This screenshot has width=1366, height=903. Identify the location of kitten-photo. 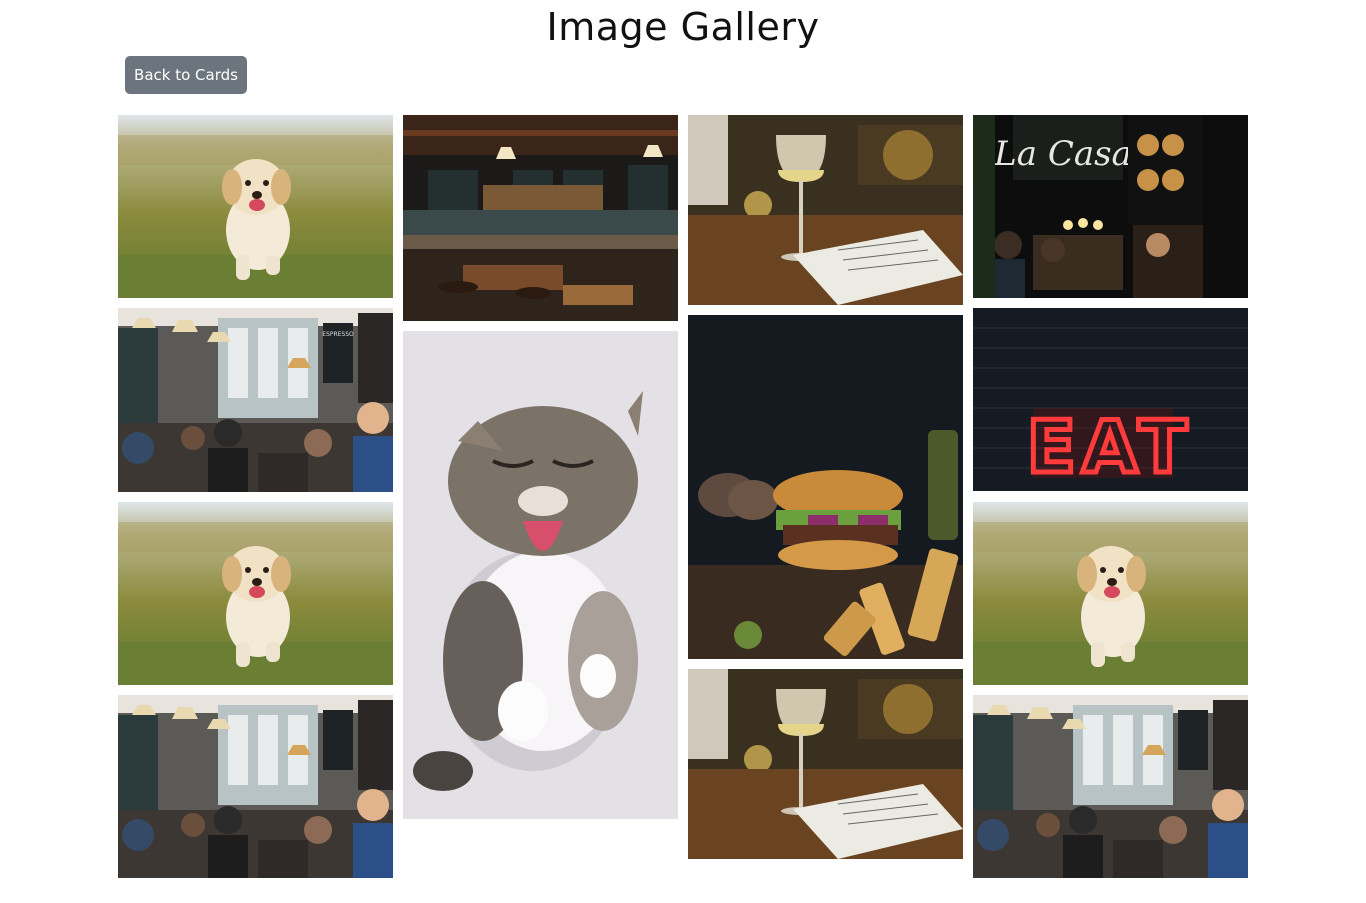
(540, 575).